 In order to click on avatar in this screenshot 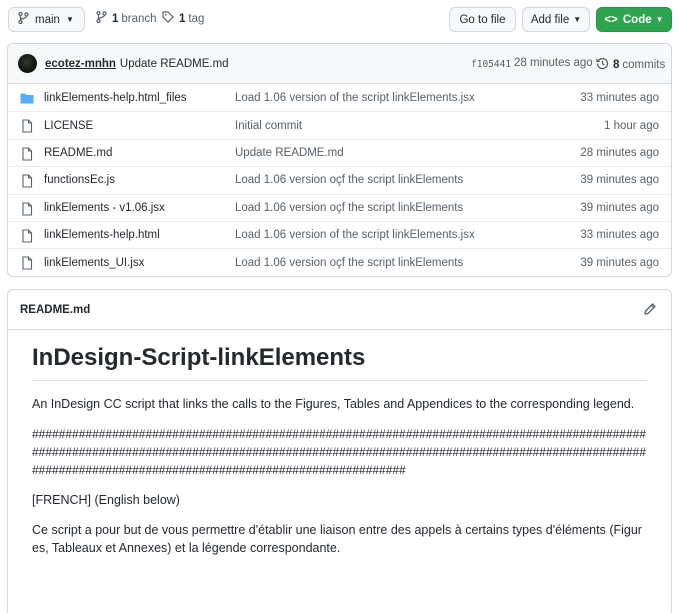, I will do `click(27, 63)`.